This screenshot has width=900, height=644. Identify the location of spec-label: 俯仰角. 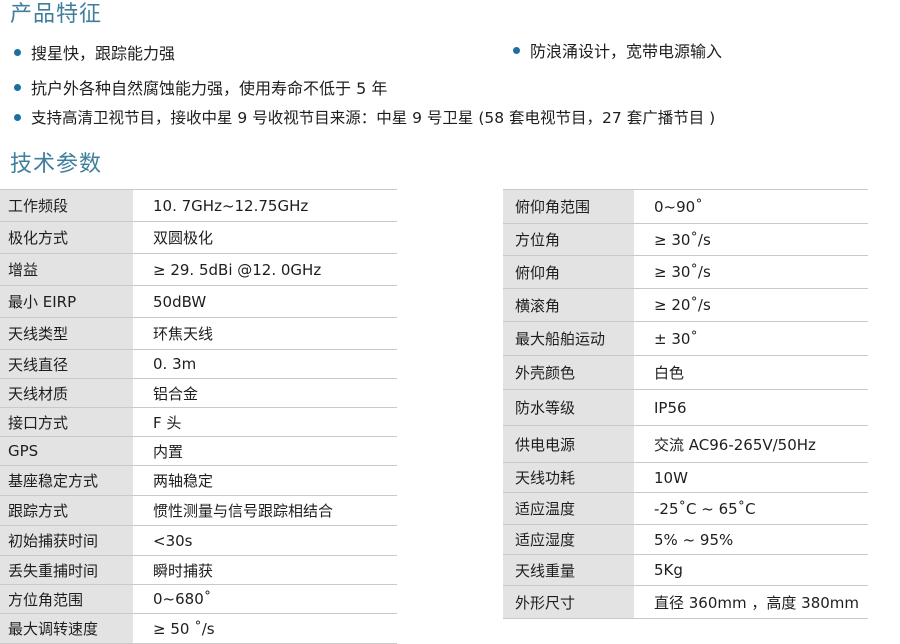
(568, 272).